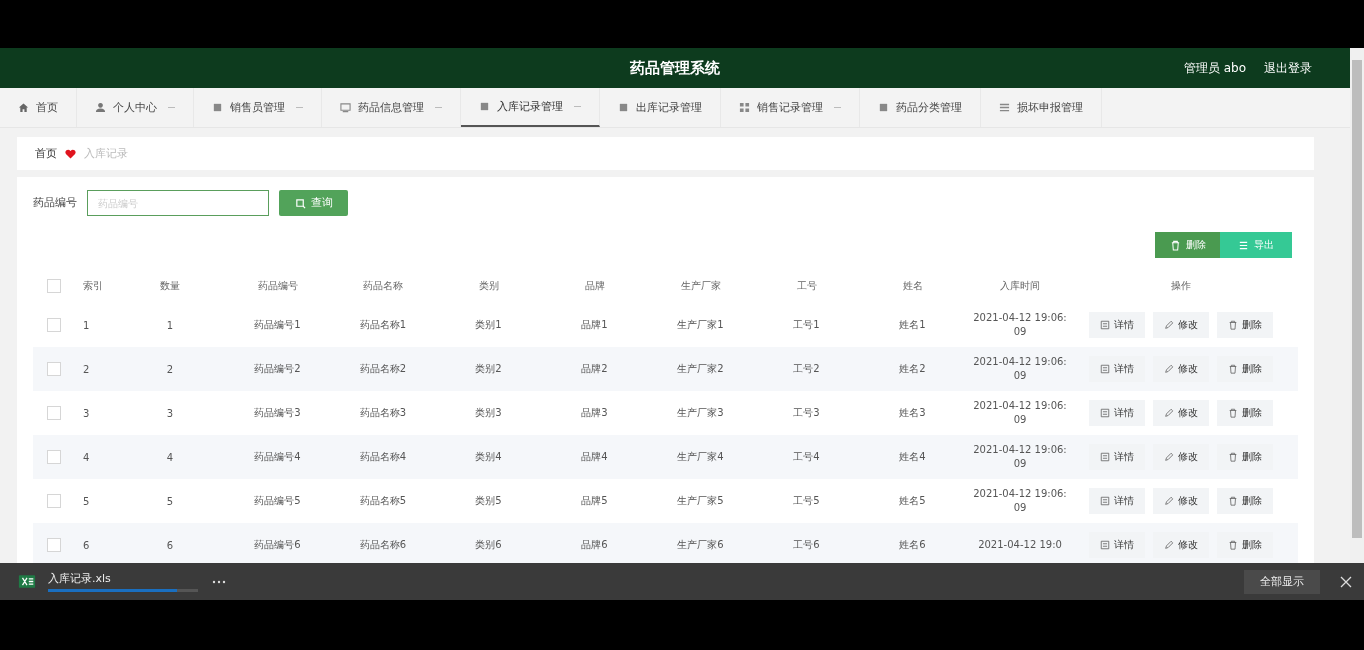 The width and height of the screenshot is (1364, 650). Describe the element at coordinates (46, 153) in the screenshot. I see `breadcrumb-home: 首页` at that location.